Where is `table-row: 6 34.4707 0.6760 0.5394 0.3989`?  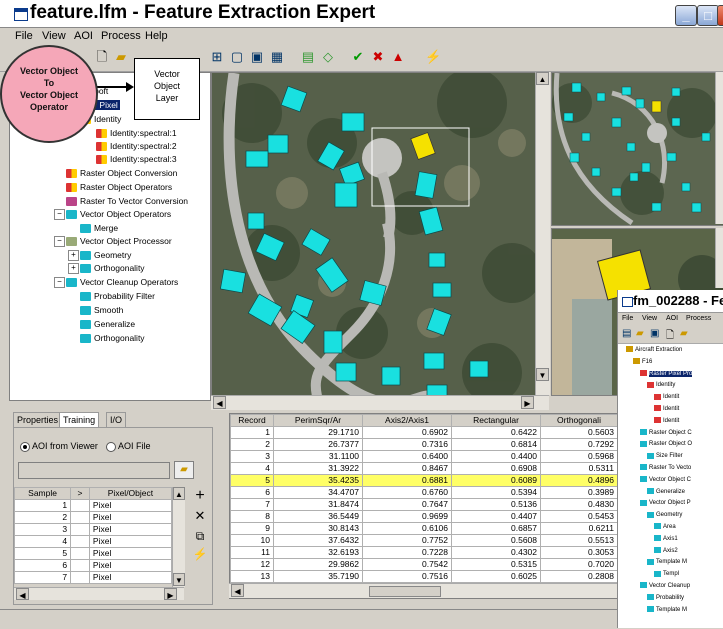 table-row: 6 34.4707 0.6760 0.5394 0.3989 is located at coordinates (424, 492).